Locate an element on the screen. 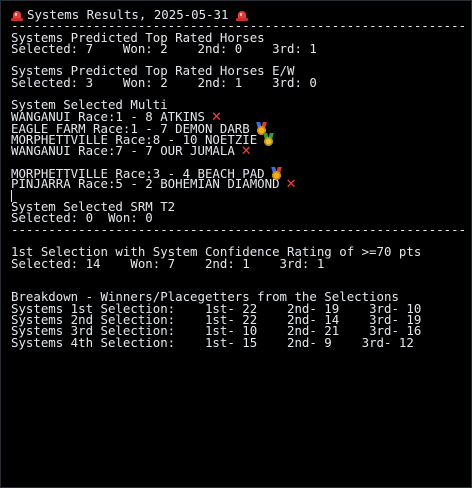 The width and height of the screenshot is (472, 488). gold-medal-icon is located at coordinates (276, 174).